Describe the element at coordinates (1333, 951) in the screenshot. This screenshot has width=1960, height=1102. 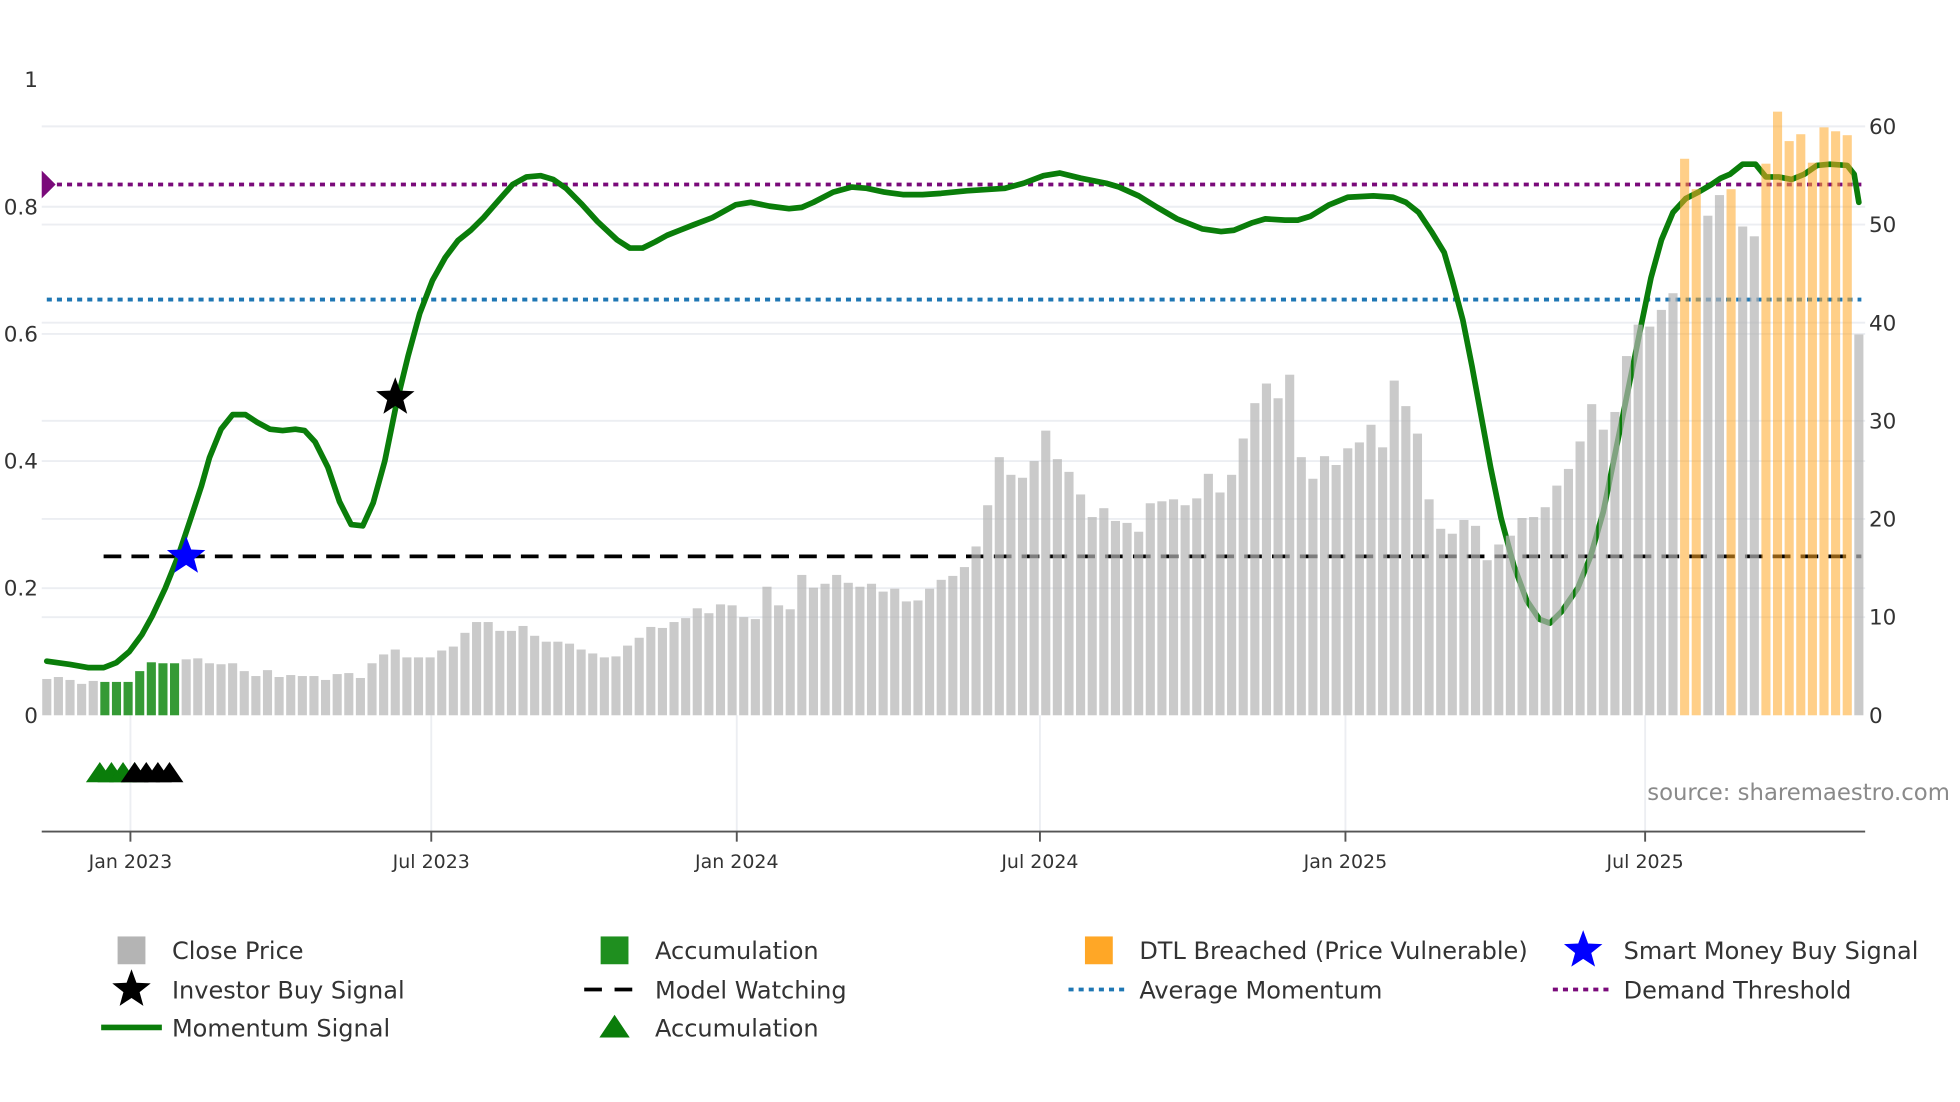
I see `legend-label: DTL Breached (Price Vulnerable)` at that location.